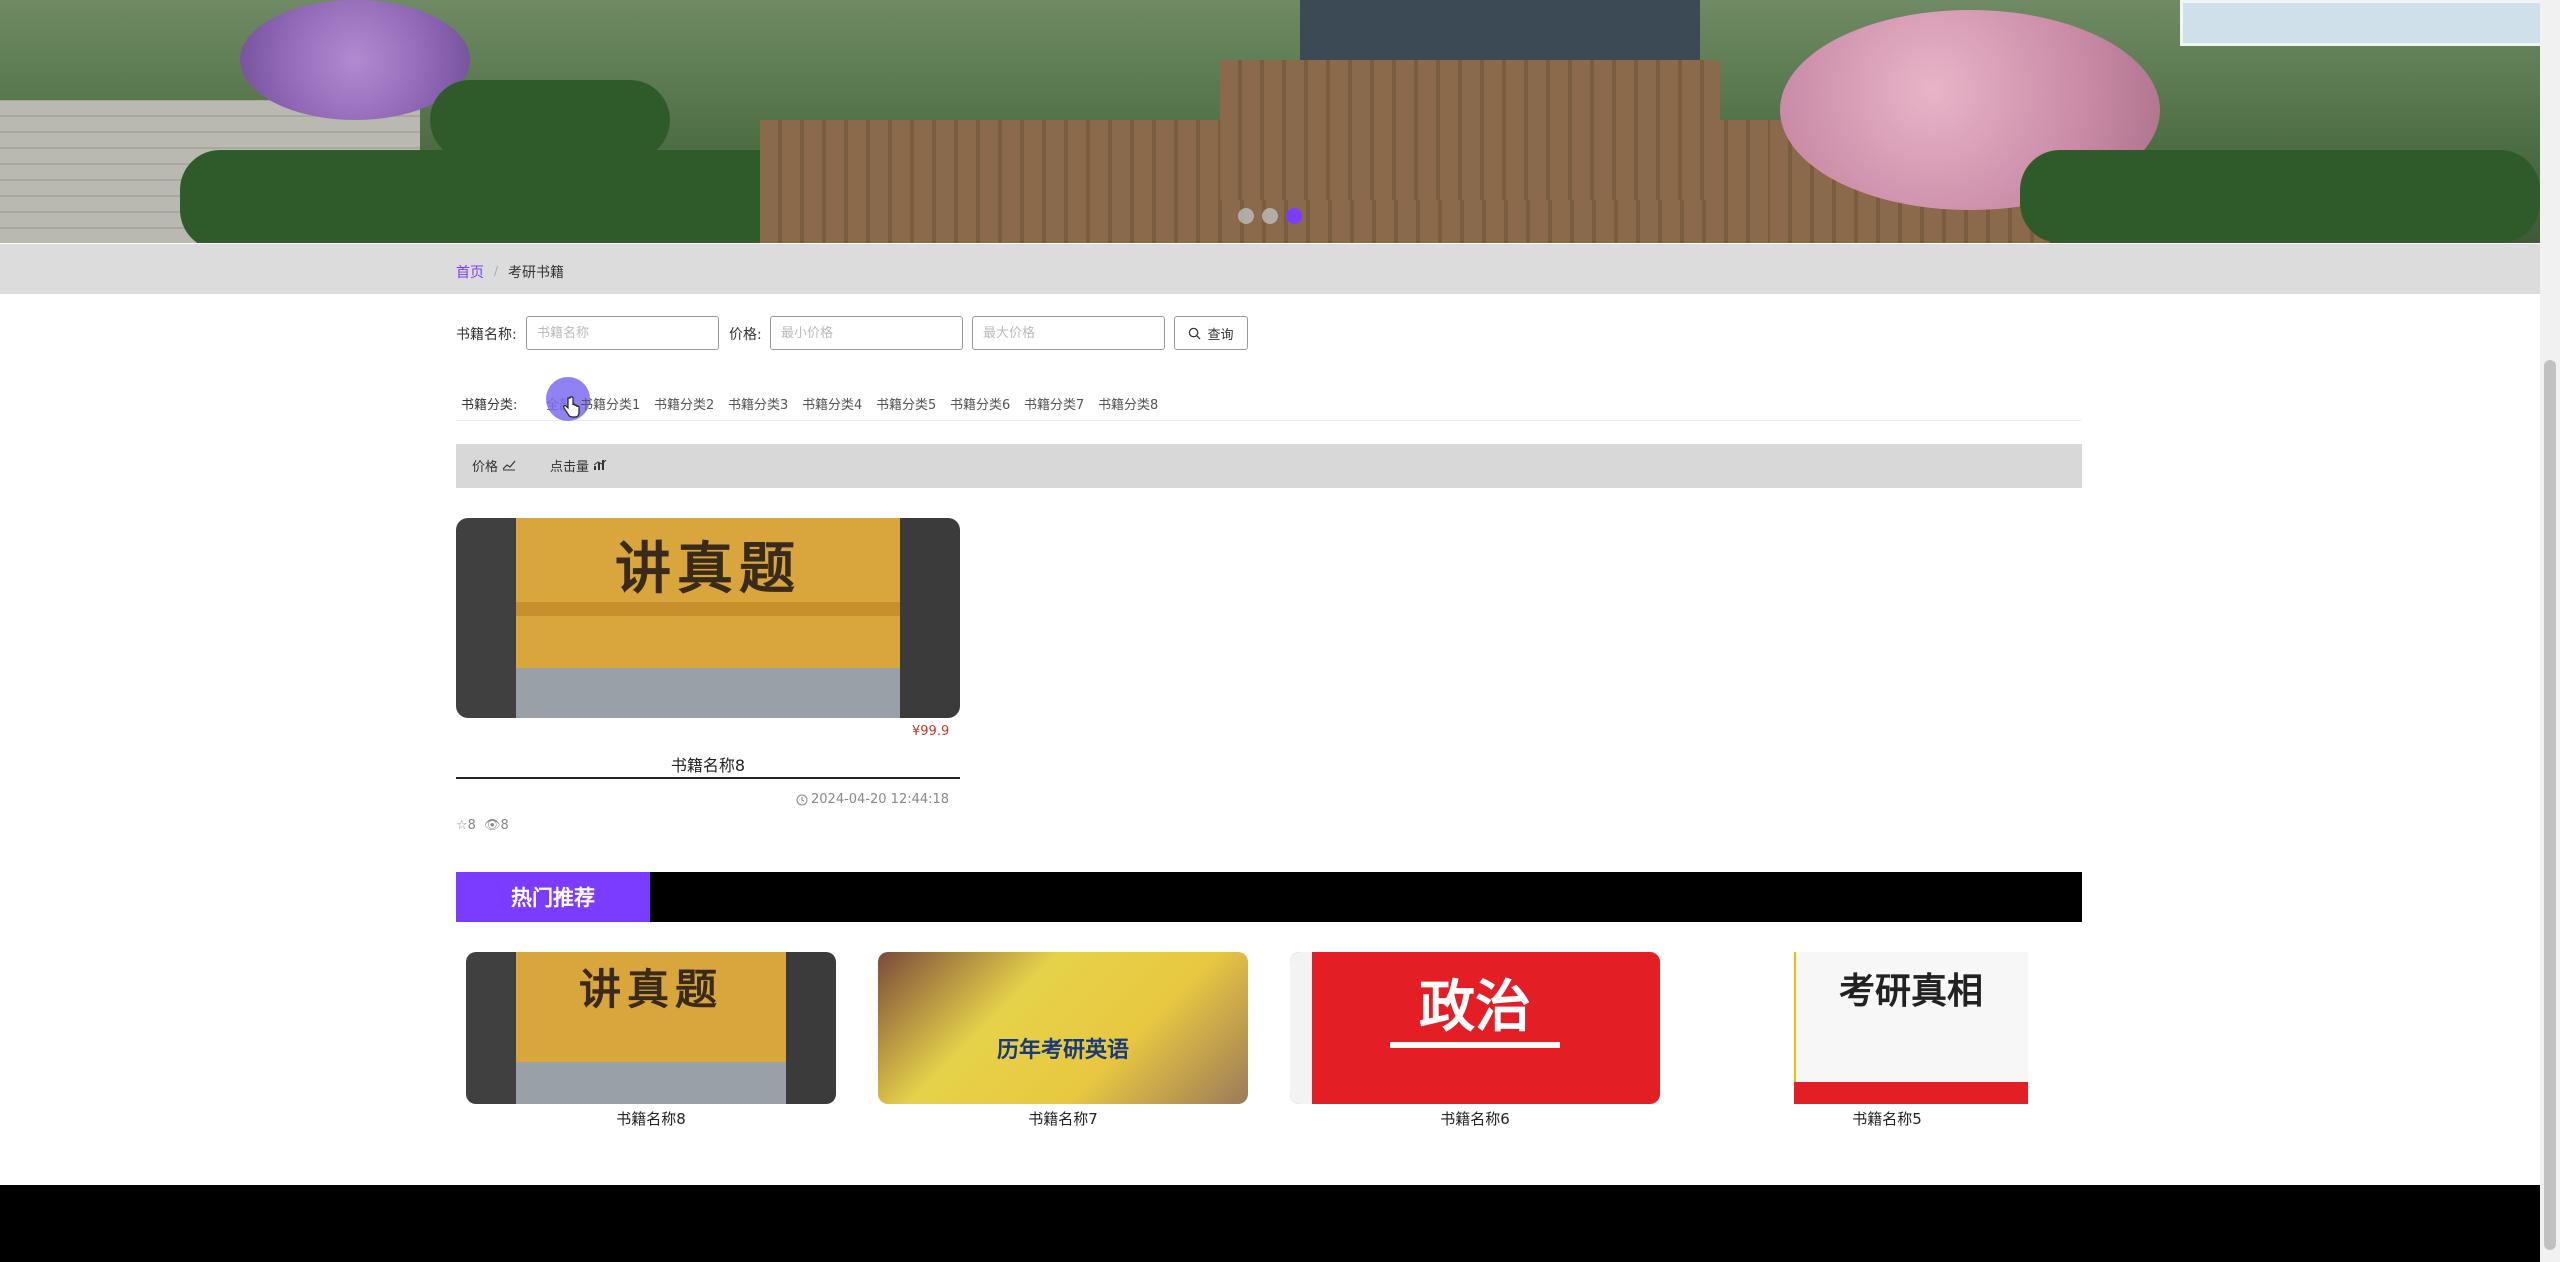 Image resolution: width=2560 pixels, height=1262 pixels. I want to click on favorites-count: ☆8, so click(466, 825).